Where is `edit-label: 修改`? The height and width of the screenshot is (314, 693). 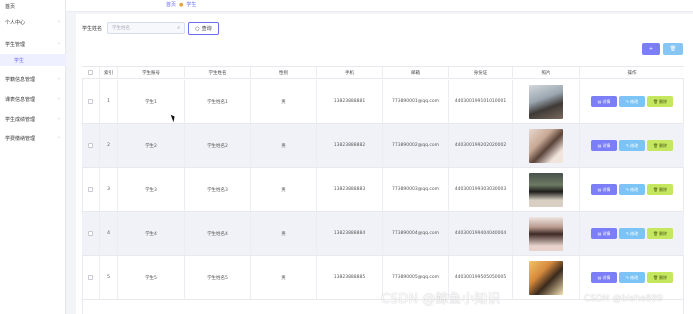
edit-label: 修改 is located at coordinates (634, 101).